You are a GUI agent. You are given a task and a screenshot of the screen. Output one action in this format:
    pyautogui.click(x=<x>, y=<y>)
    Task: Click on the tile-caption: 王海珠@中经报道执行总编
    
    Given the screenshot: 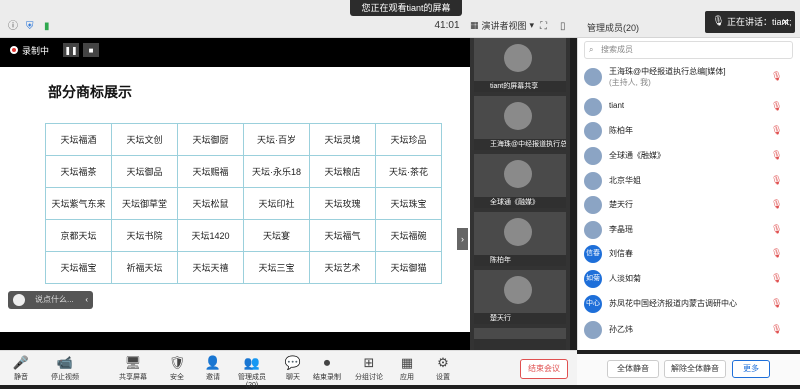 What is the action you would take?
    pyautogui.click(x=520, y=144)
    